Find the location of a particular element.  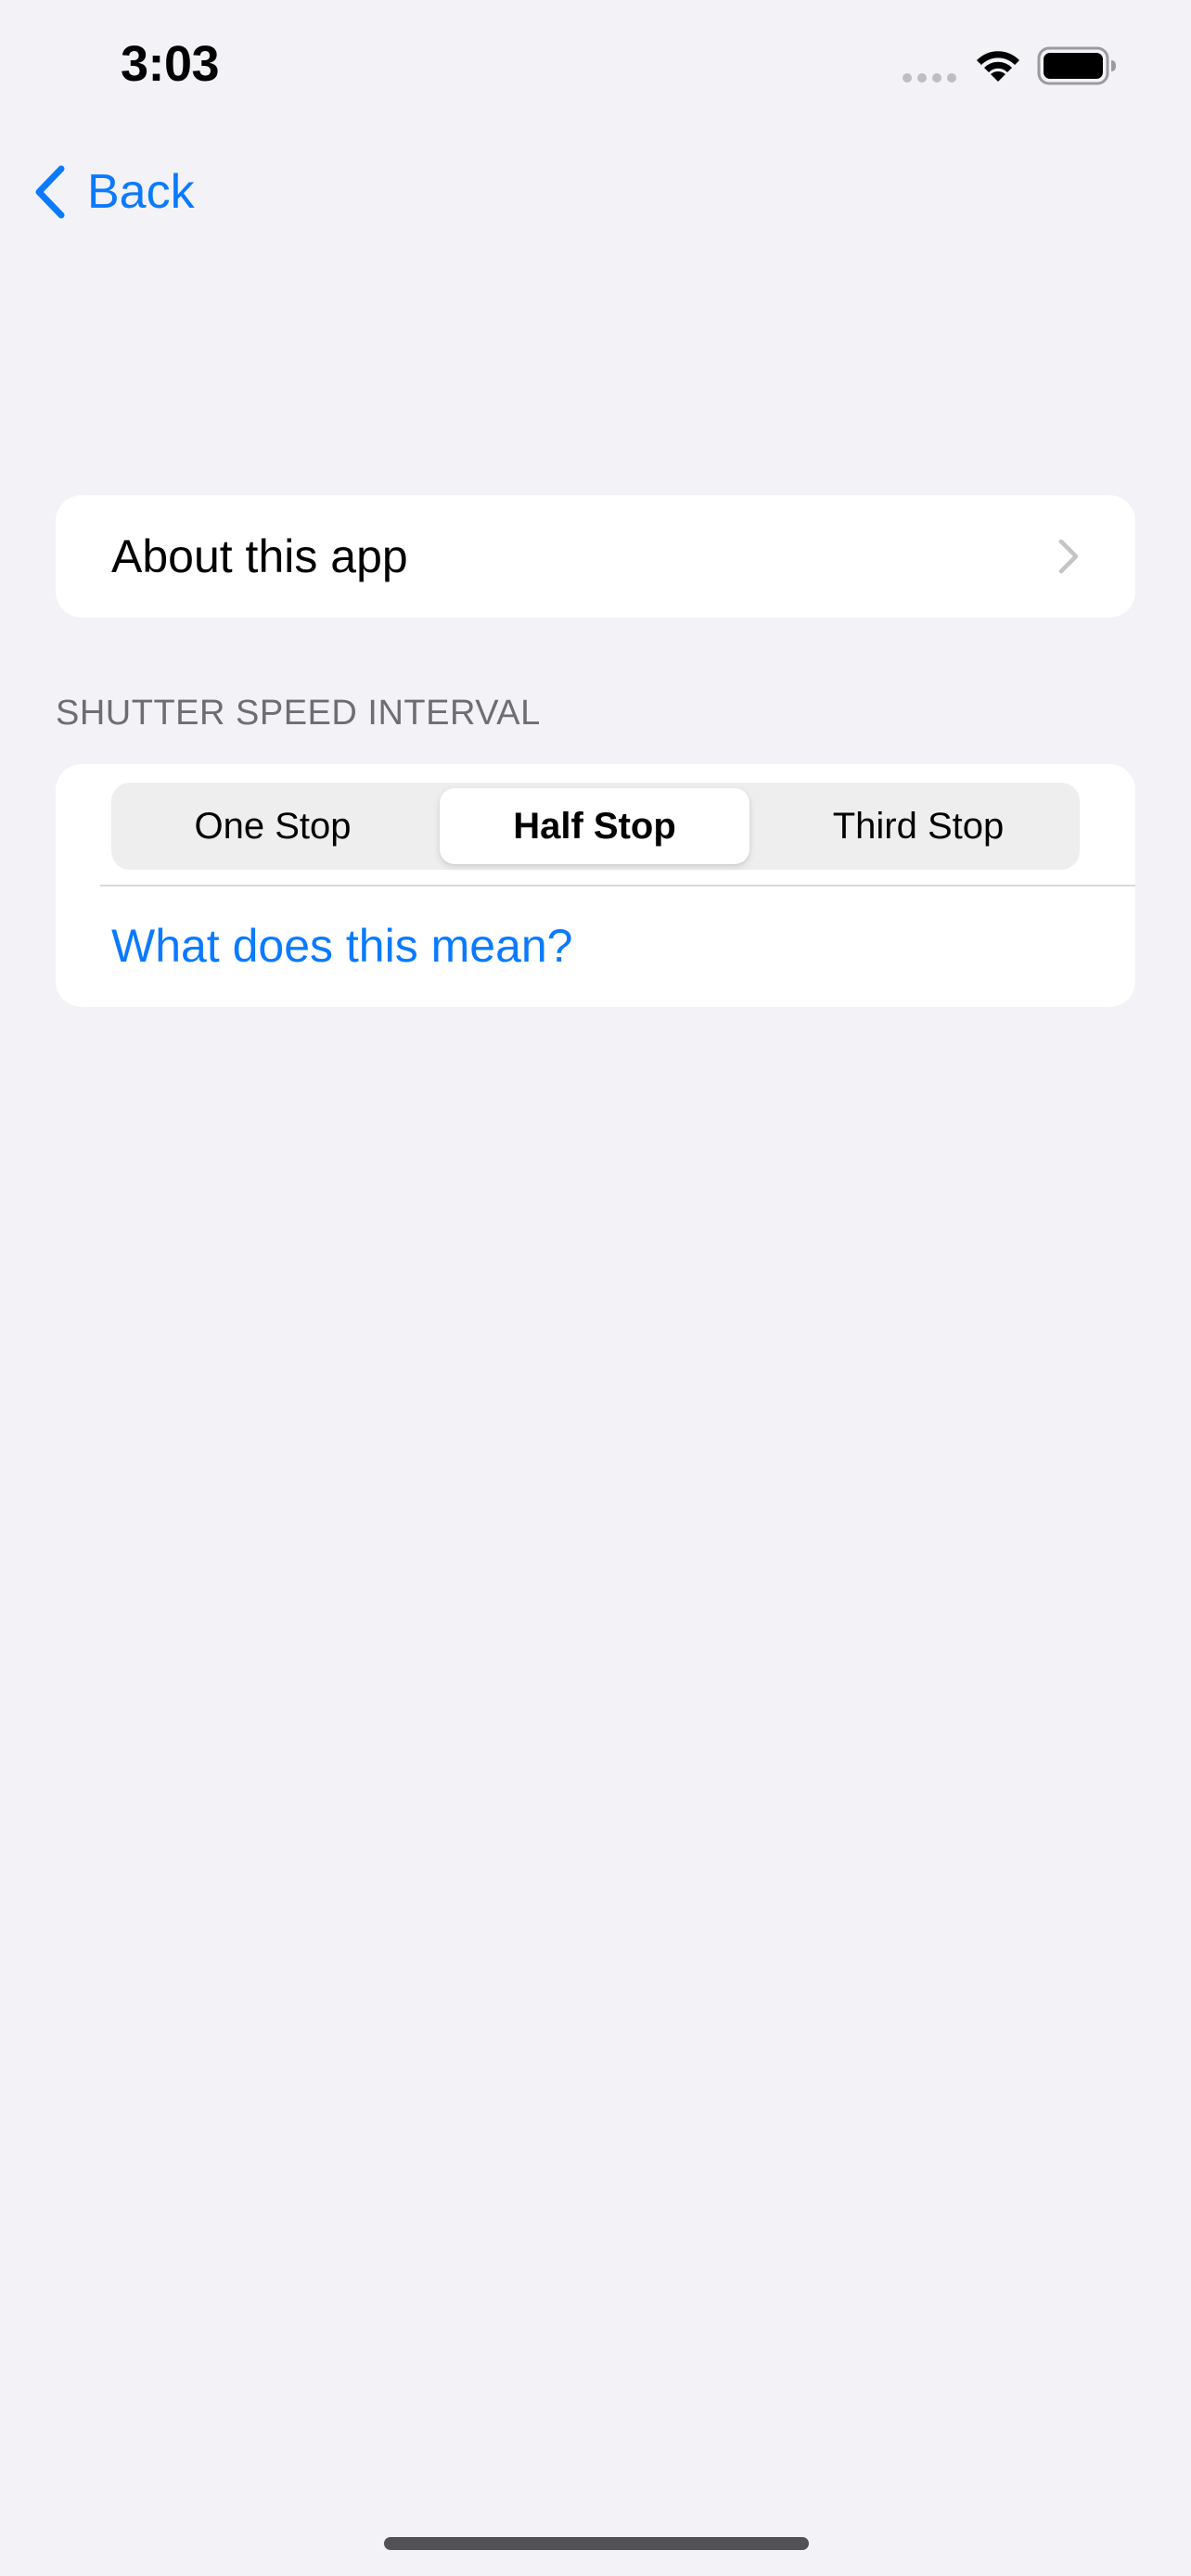

back-button: Back is located at coordinates (113, 191).